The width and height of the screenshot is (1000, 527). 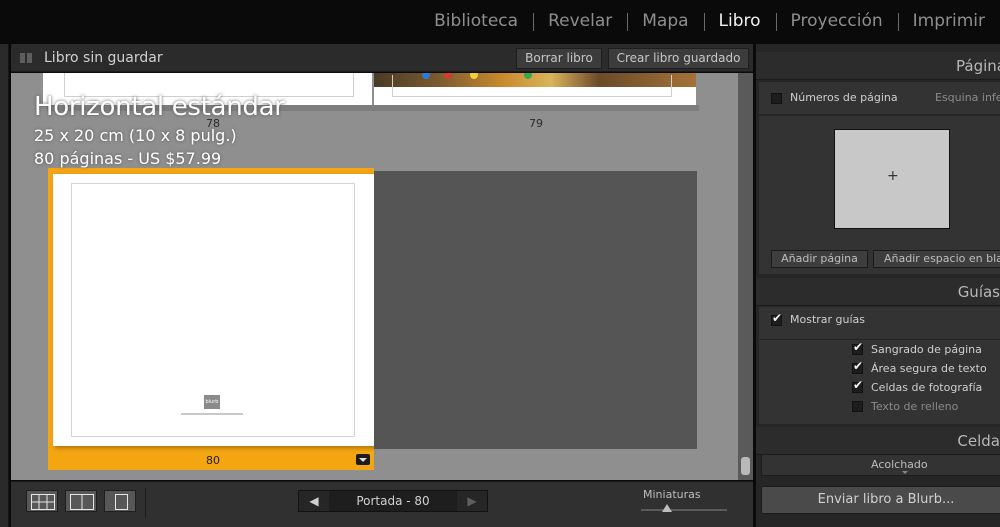 I want to click on text-safe-area-label: Área segura de texto, so click(x=929, y=368).